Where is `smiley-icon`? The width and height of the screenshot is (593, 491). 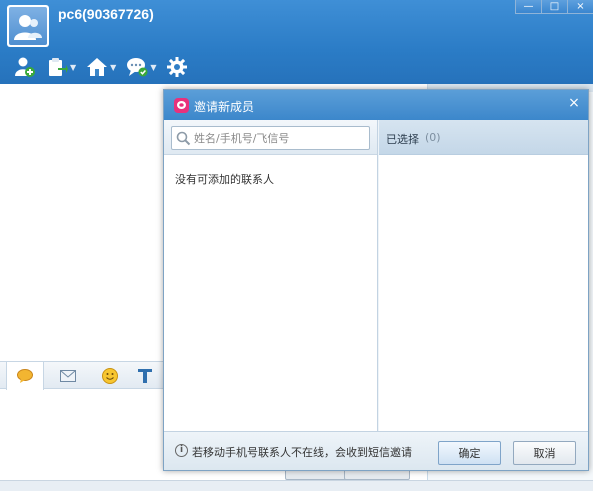
smiley-icon is located at coordinates (110, 375).